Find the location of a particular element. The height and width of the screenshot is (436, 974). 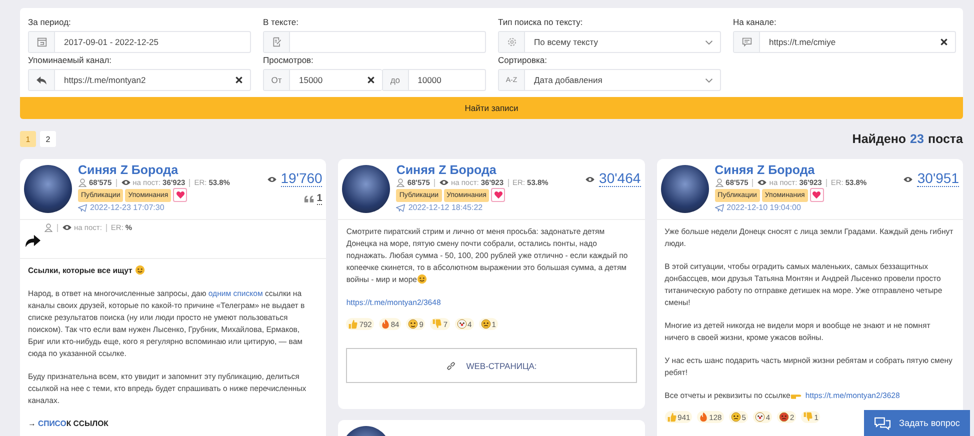

post-date: 2022-12-23 17:07:30 is located at coordinates (127, 207).